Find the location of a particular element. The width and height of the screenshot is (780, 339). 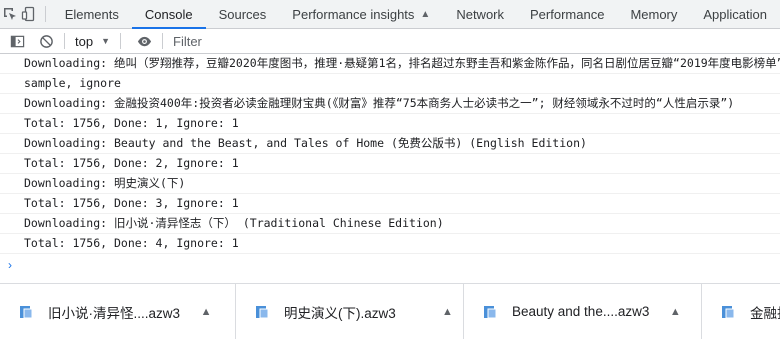

tab-sources: Sources is located at coordinates (243, 14).